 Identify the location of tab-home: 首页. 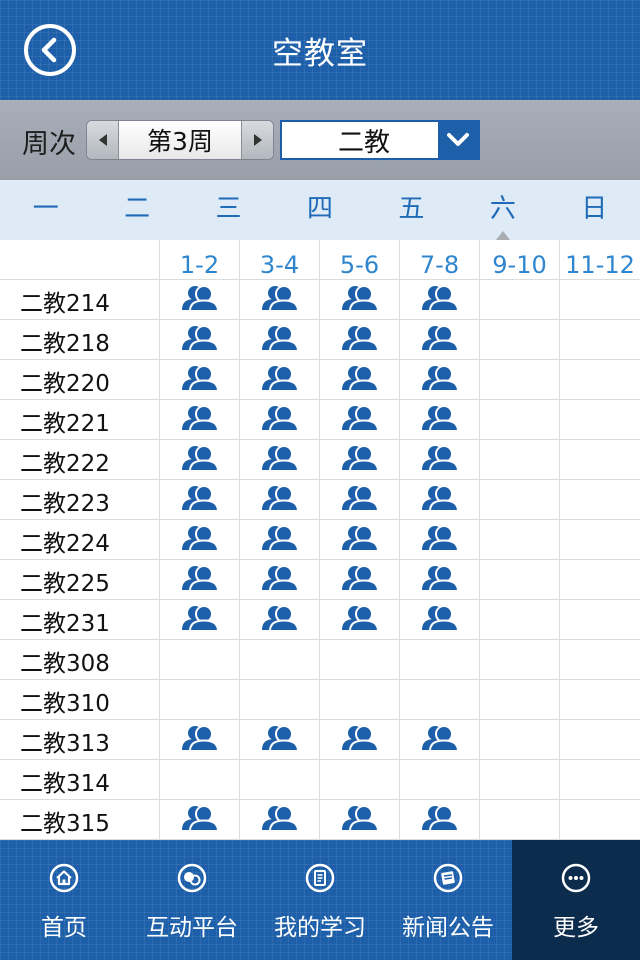
(64, 900).